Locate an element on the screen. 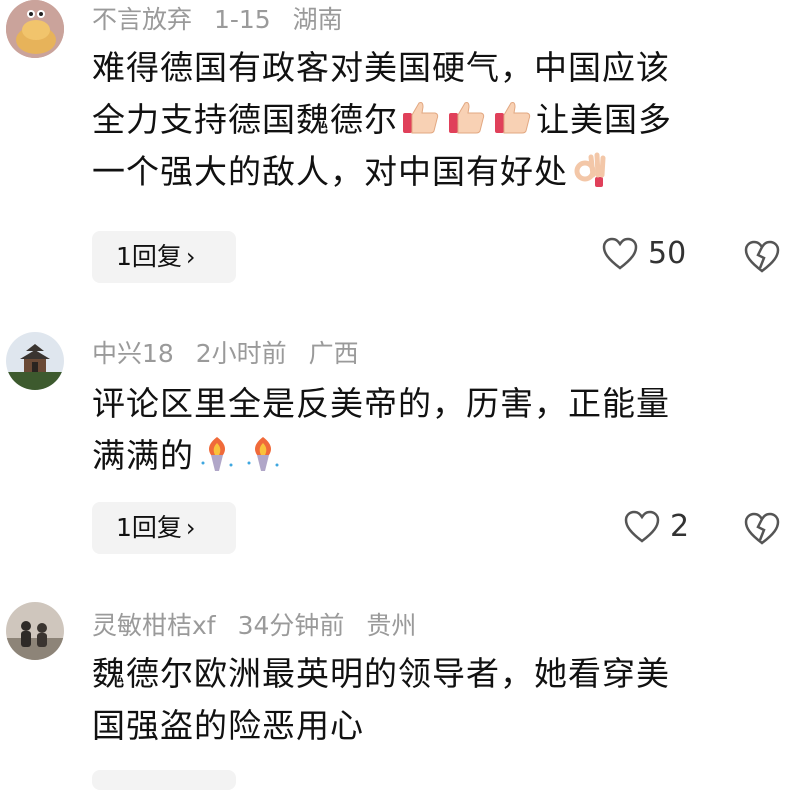 Image resolution: width=801 pixels, height=790 pixels. comment-meta: 中兴18 2小时前 广西 is located at coordinates (232, 352).